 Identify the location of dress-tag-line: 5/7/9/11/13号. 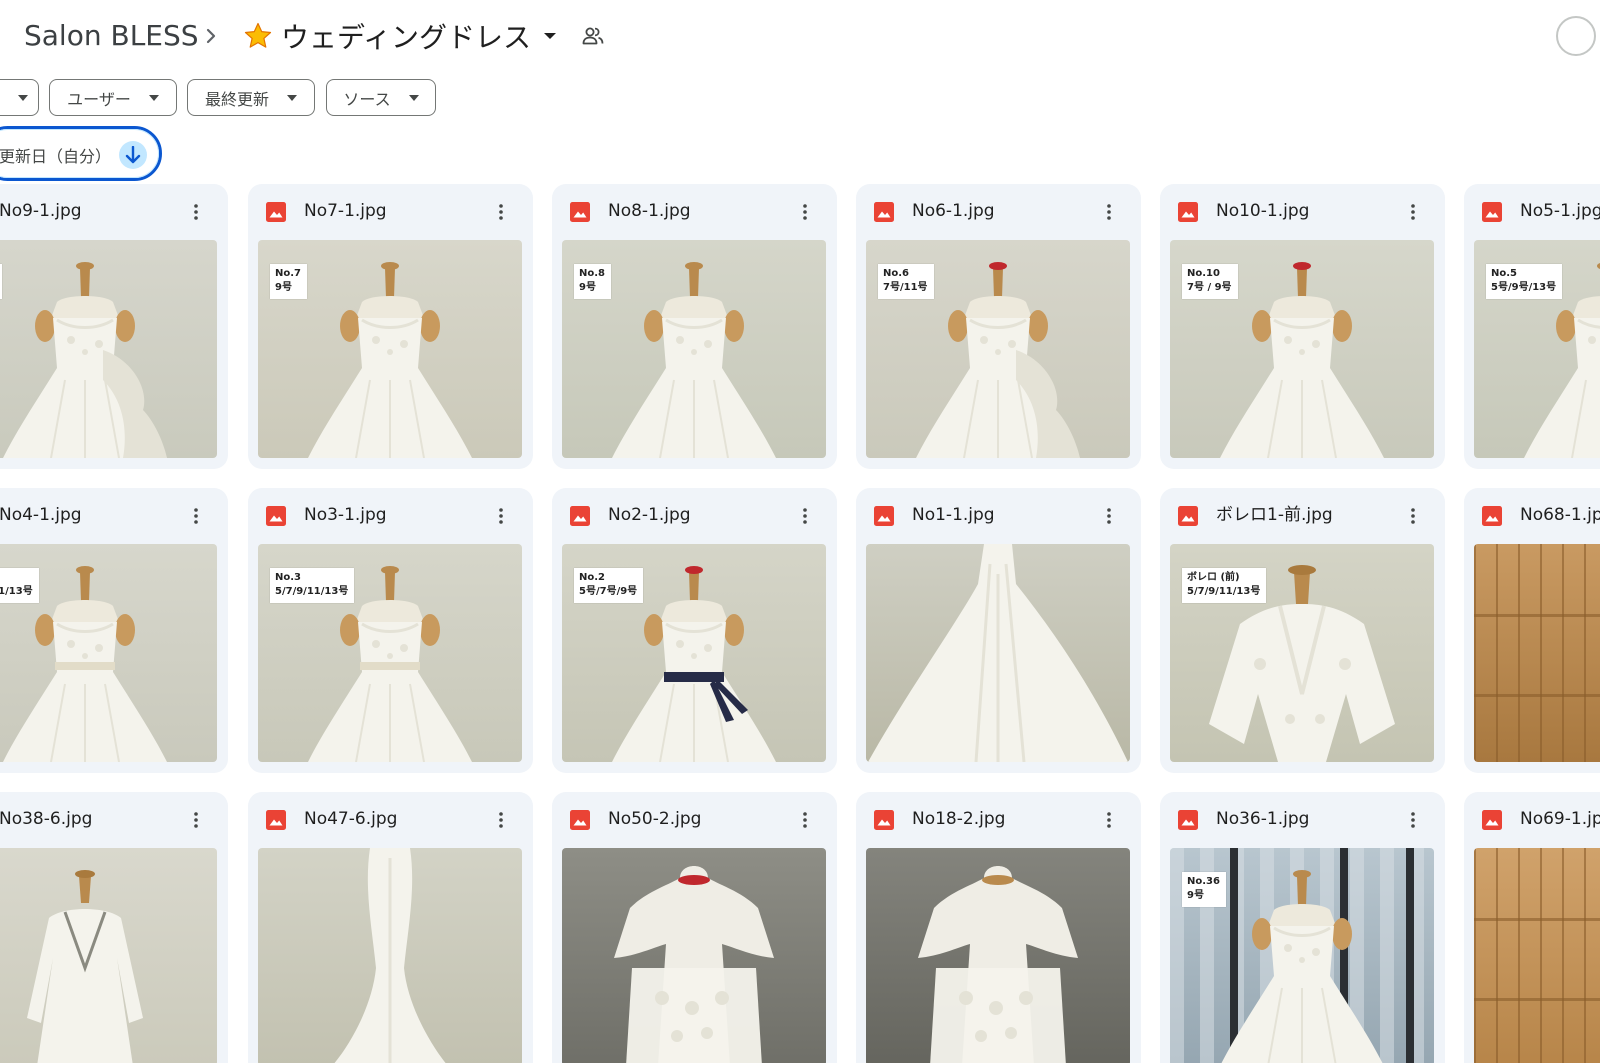
(312, 591).